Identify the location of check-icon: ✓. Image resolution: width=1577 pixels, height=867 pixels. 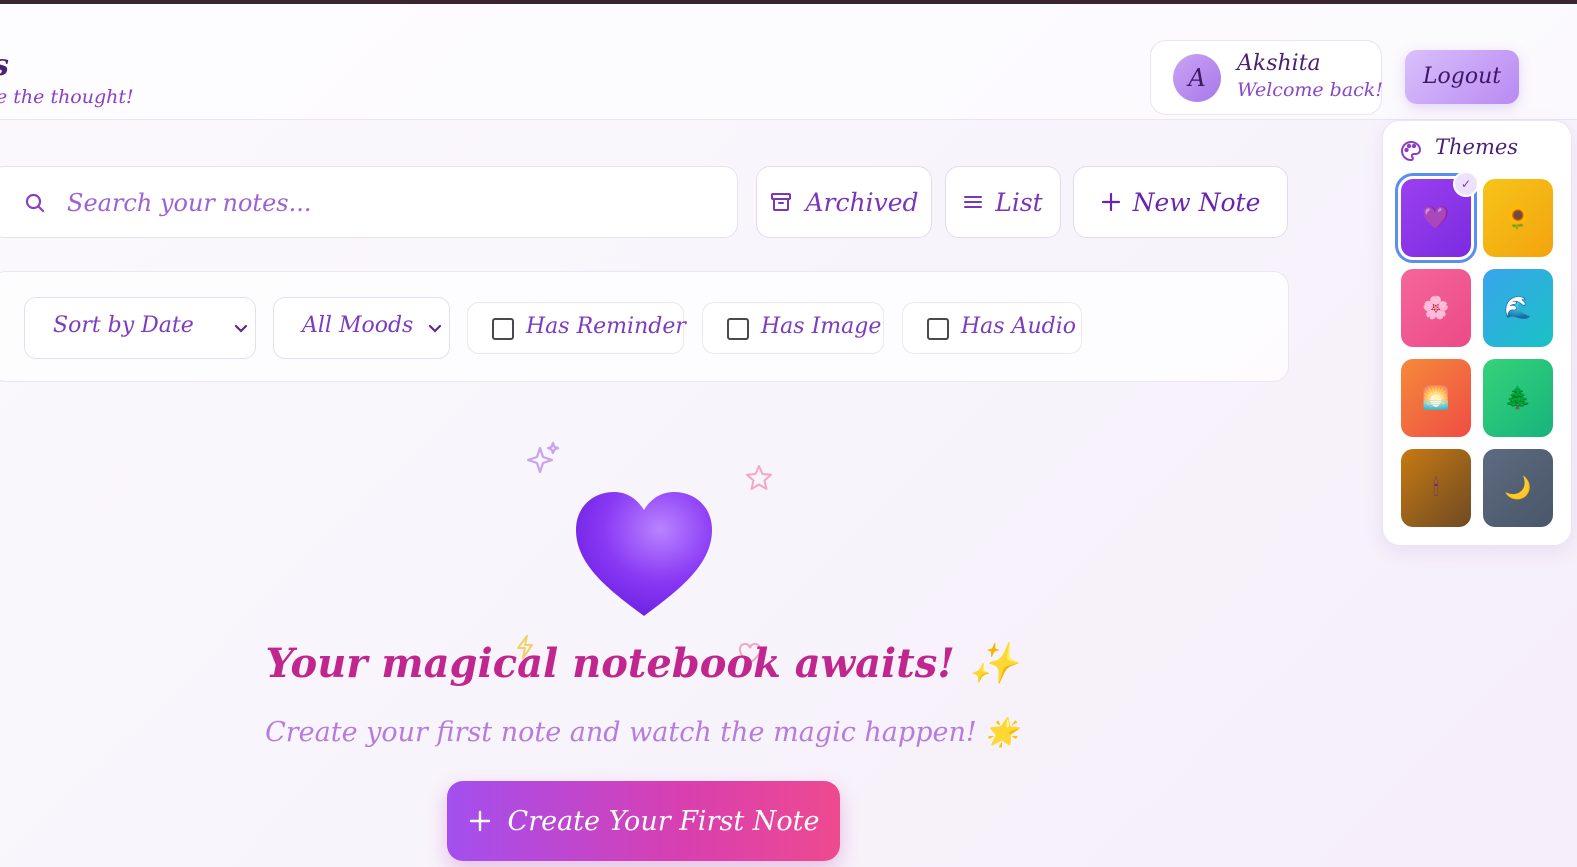
(1466, 184).